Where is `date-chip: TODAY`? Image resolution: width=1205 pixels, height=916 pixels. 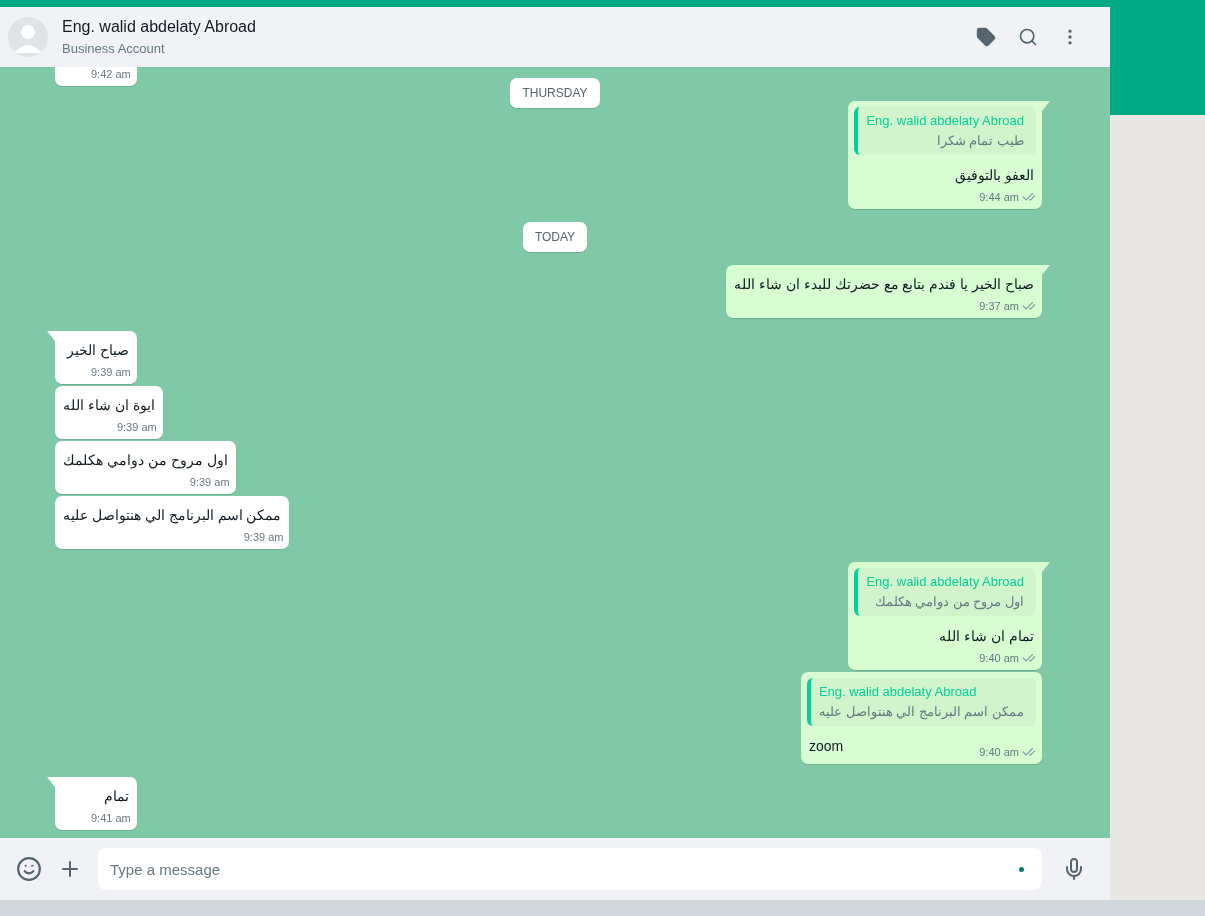
date-chip: TODAY is located at coordinates (555, 237).